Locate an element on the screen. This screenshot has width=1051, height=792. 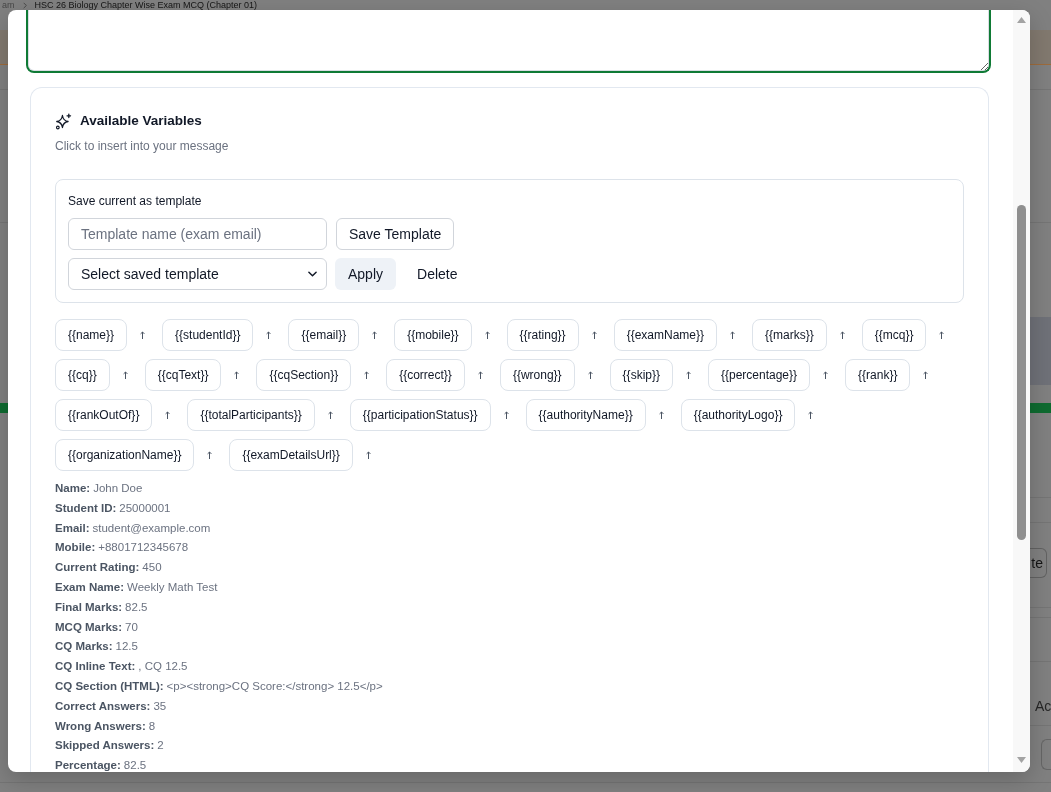
scroll-up-icon is located at coordinates (1021, 20).